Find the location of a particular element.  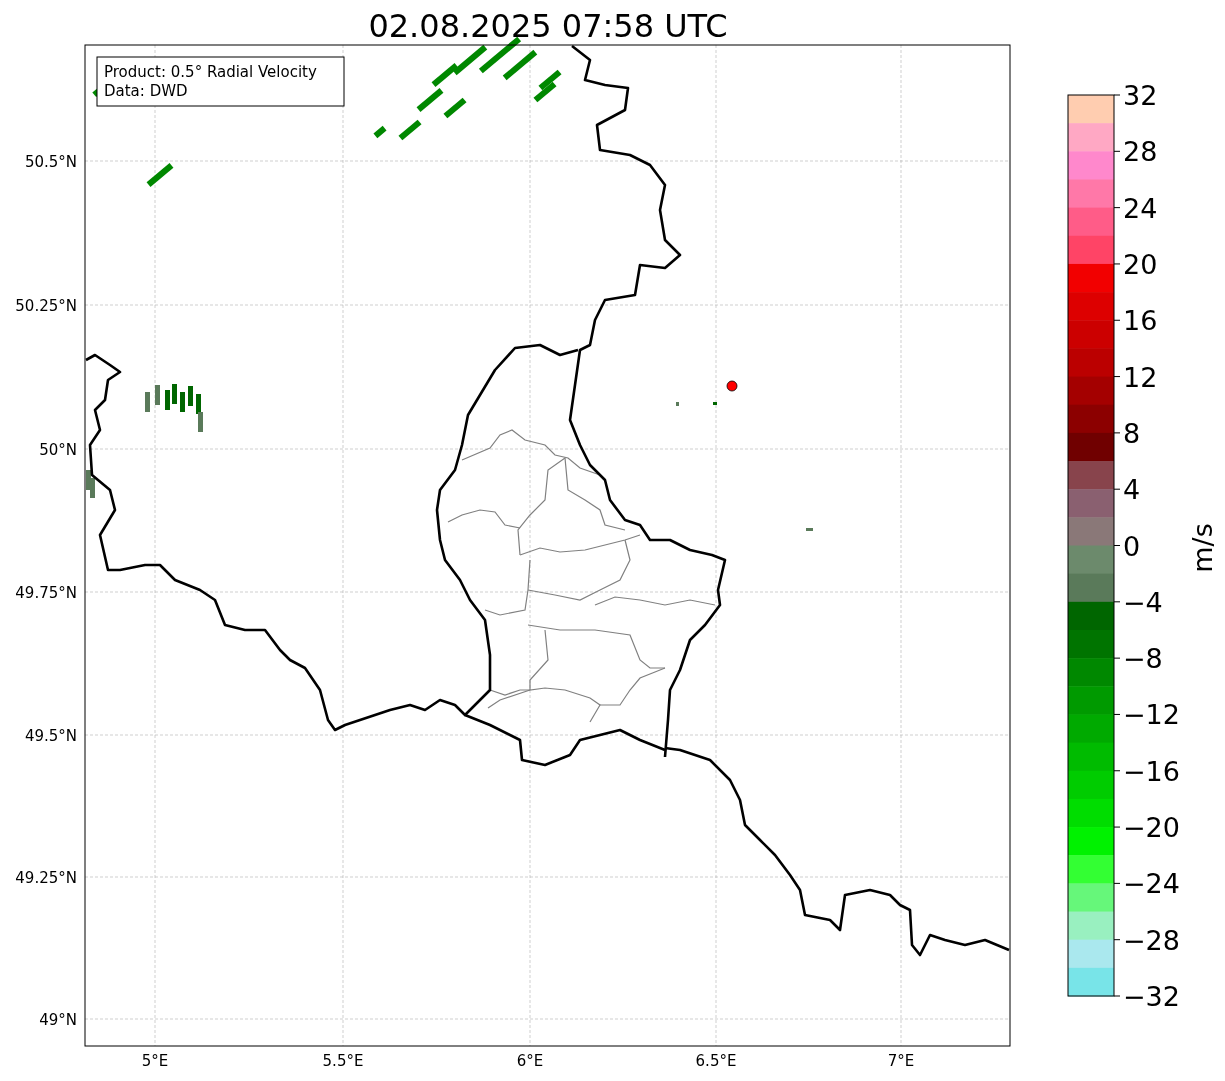

colorbar-tick-label: 28 is located at coordinates (1140, 152).